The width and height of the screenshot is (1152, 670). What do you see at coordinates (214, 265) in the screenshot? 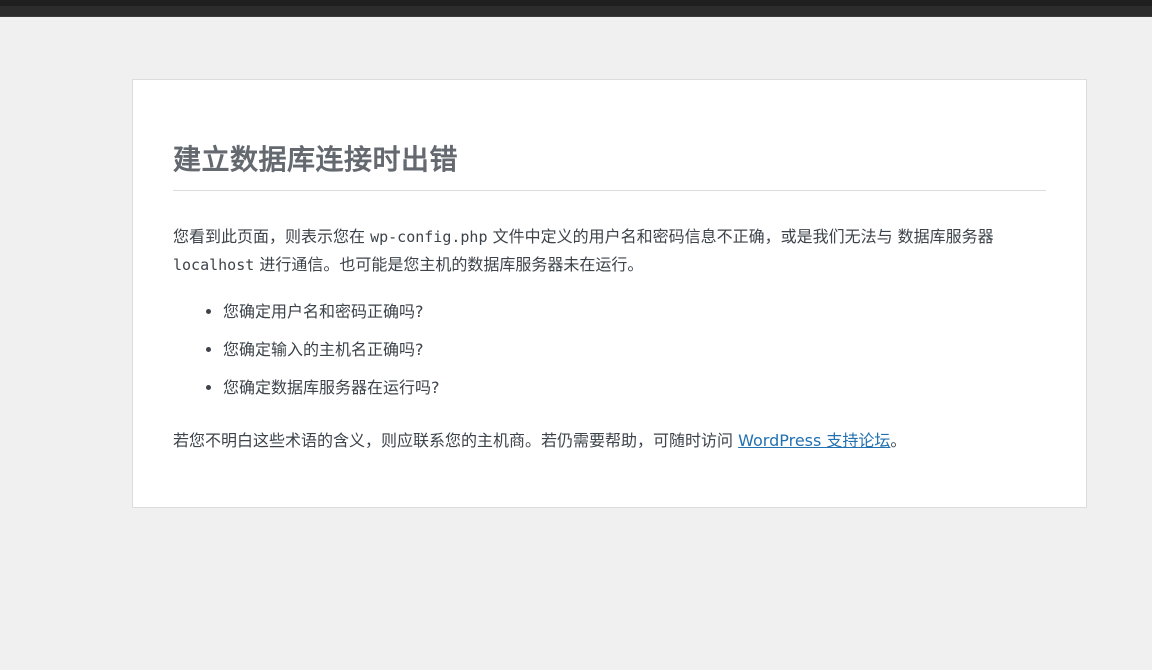
I see `host-code: localhost` at bounding box center [214, 265].